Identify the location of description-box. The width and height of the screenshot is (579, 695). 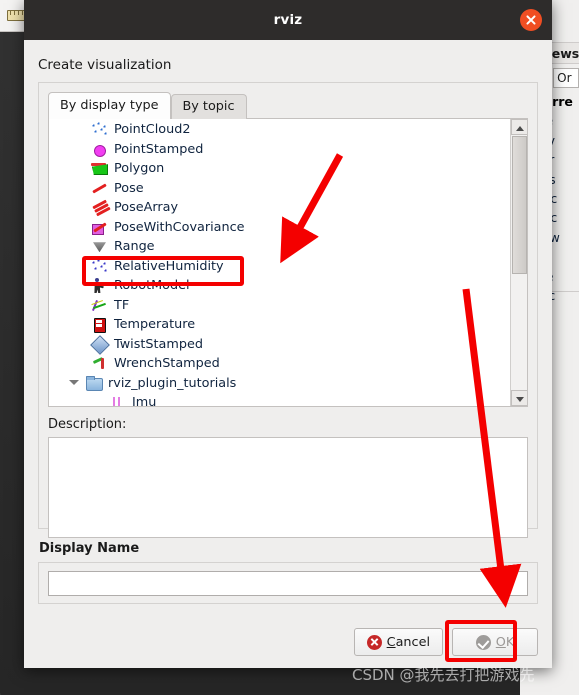
(288, 487).